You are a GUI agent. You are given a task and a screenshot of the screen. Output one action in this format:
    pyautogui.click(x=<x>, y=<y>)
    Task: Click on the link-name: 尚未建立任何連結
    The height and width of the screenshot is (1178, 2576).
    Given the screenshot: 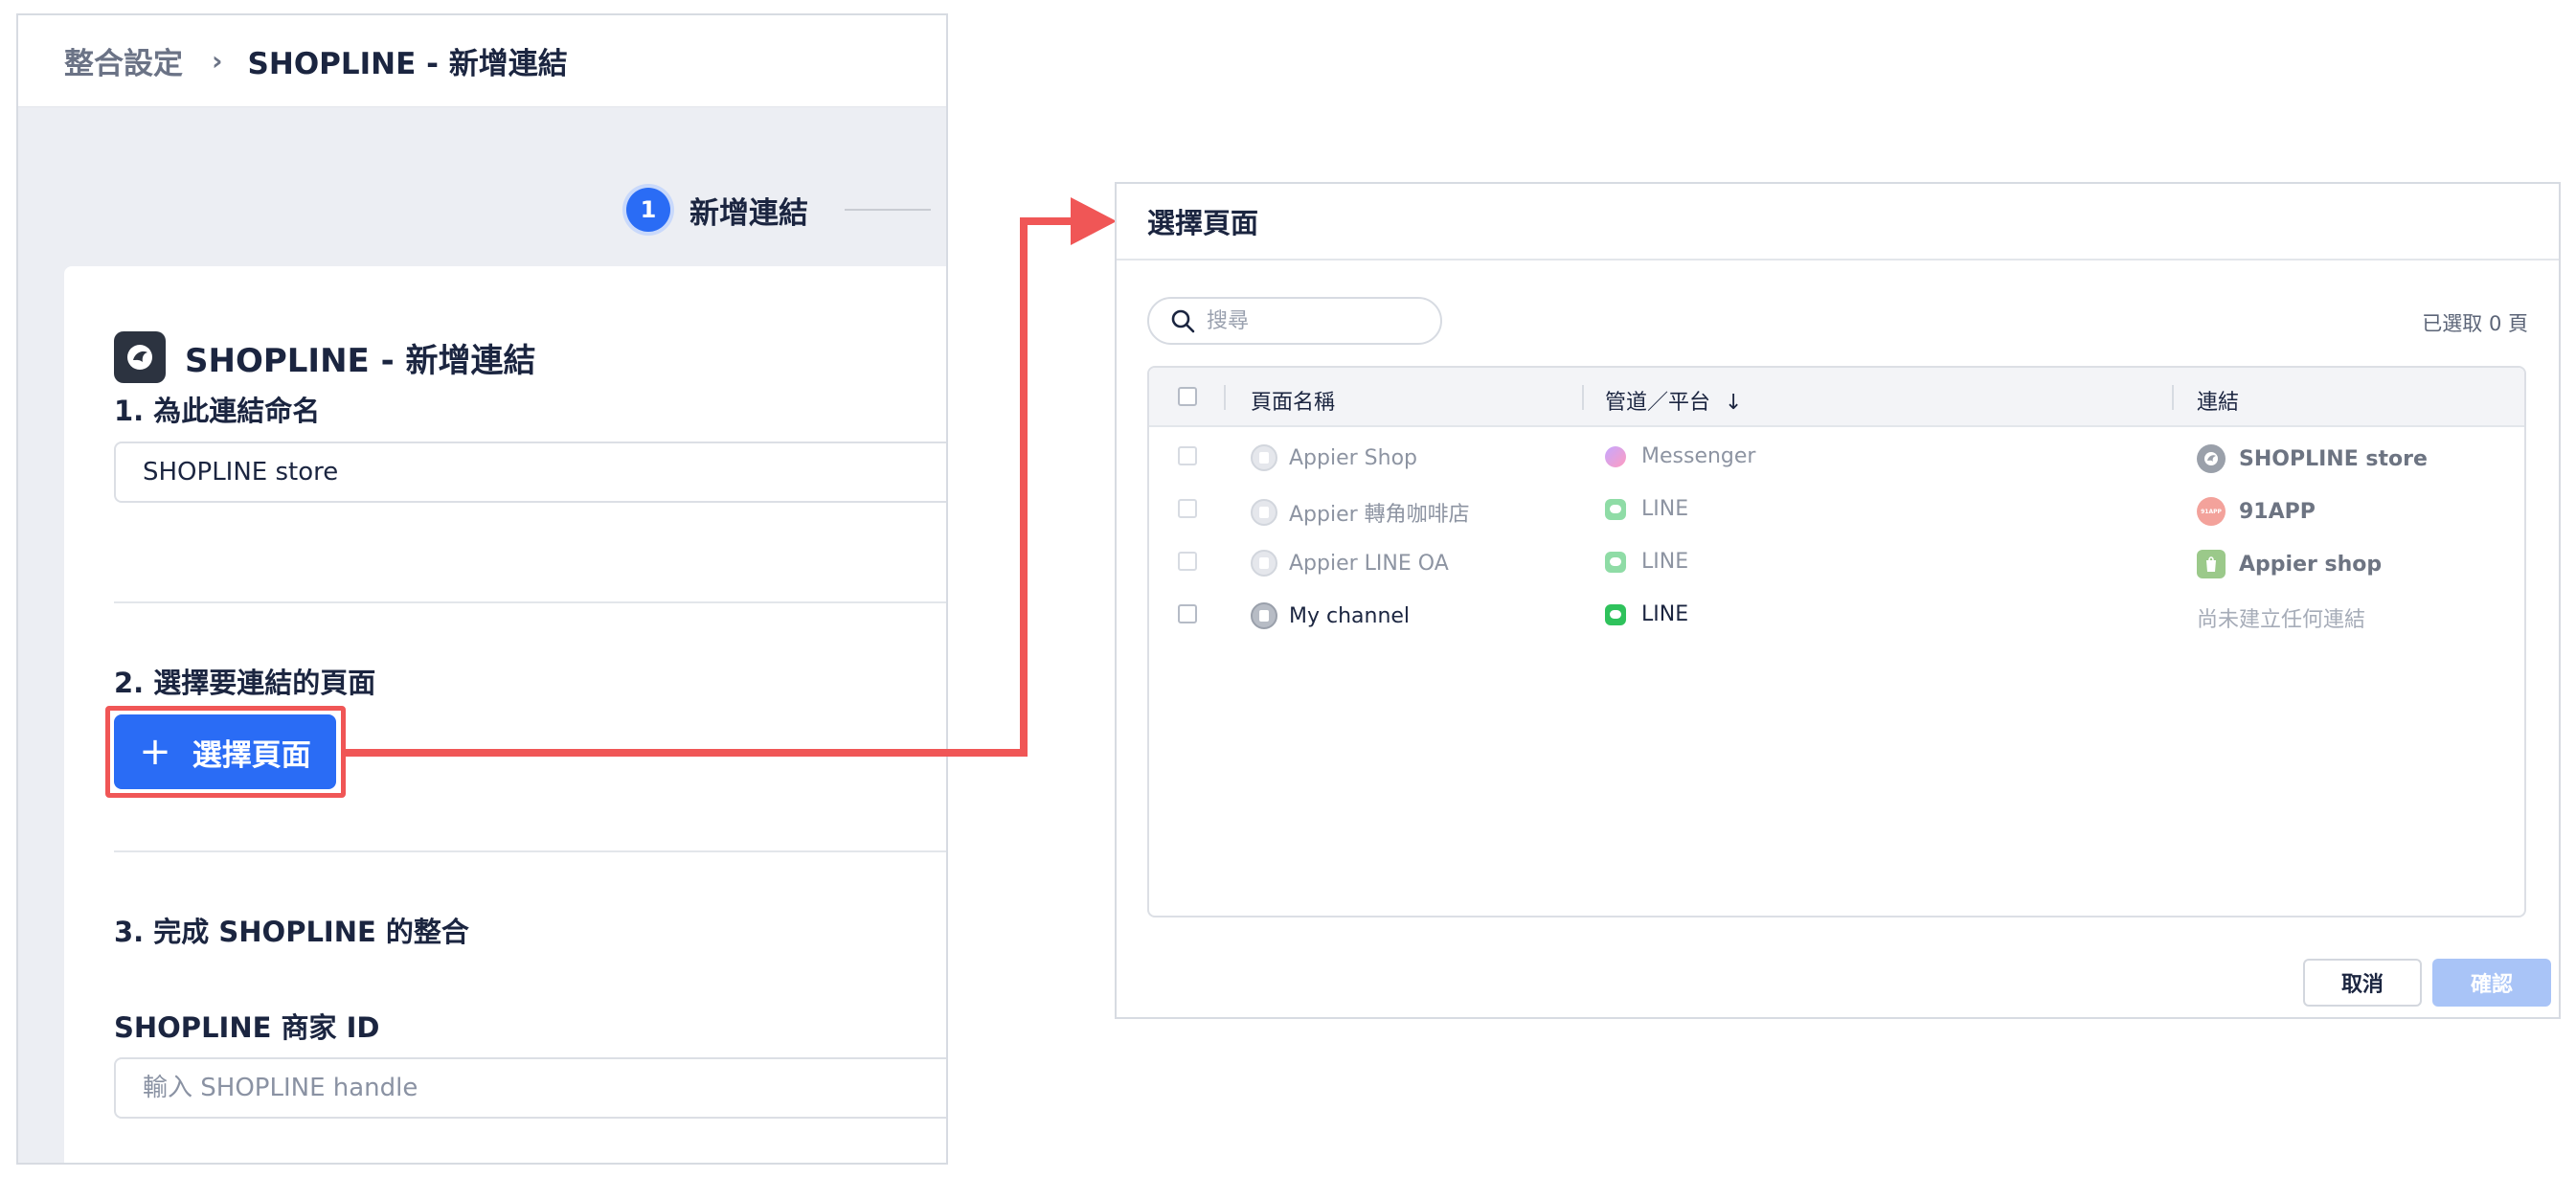 What is the action you would take?
    pyautogui.click(x=2281, y=620)
    